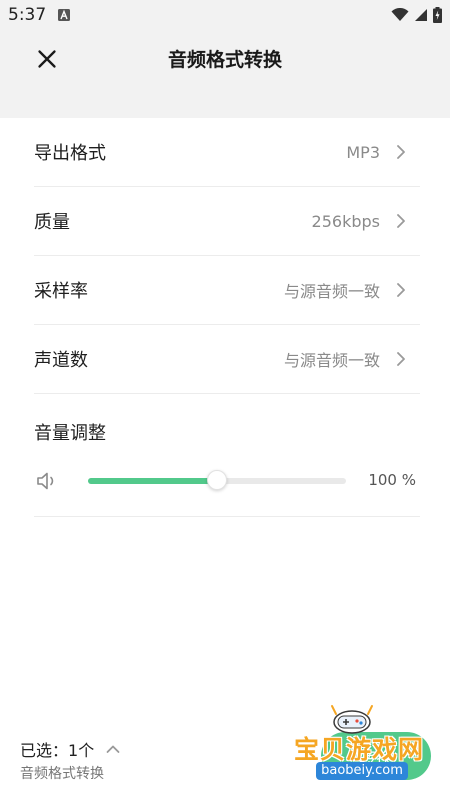 This screenshot has width=450, height=800. I want to click on status-time: 5:37, so click(27, 15).